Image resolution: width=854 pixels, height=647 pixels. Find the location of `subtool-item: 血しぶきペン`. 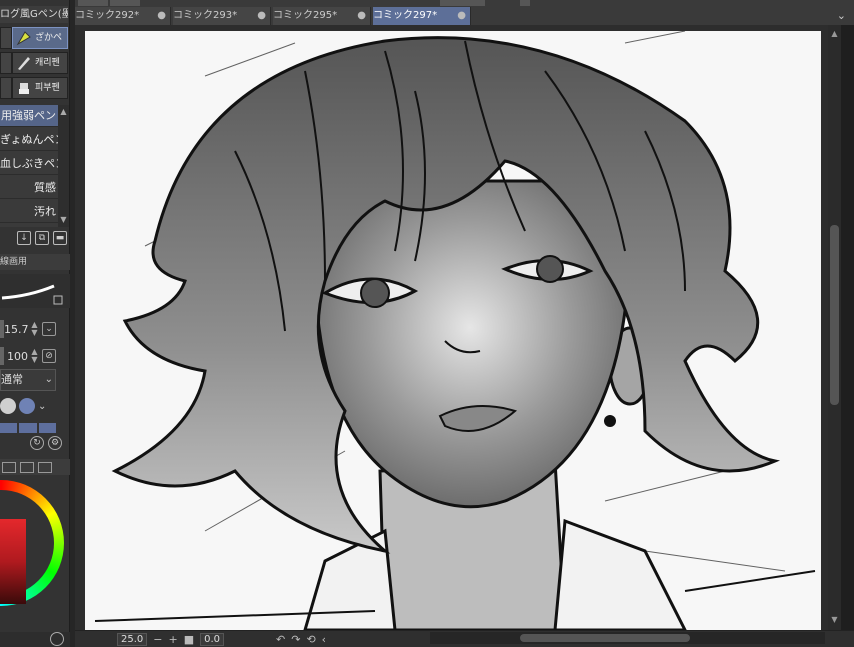

subtool-item: 血しぶきペン is located at coordinates (29, 164).